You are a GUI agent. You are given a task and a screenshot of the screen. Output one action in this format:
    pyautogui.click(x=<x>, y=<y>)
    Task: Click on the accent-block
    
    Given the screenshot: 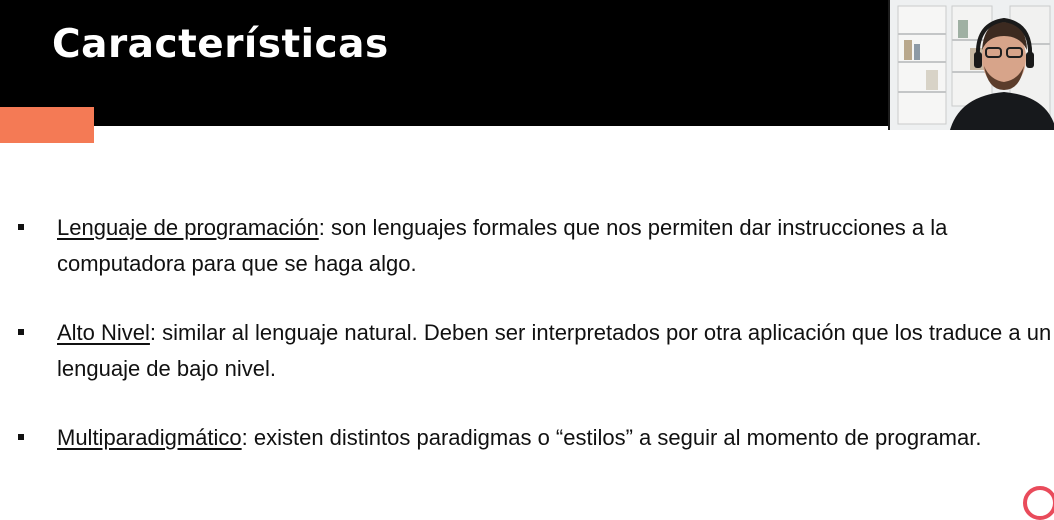 What is the action you would take?
    pyautogui.click(x=47, y=125)
    